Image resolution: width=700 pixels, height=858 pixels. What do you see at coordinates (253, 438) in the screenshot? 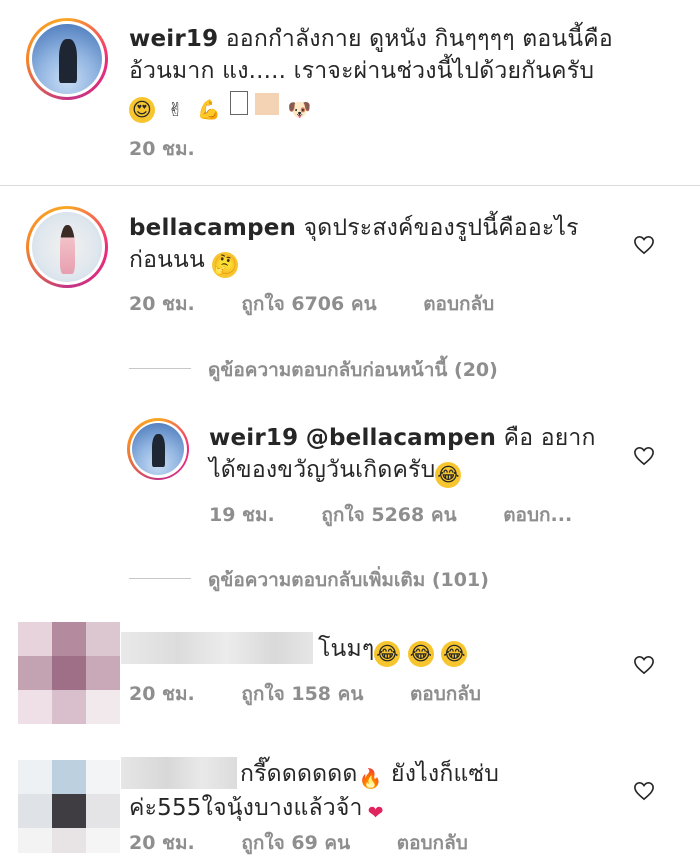
I see `reply-username: weir19` at bounding box center [253, 438].